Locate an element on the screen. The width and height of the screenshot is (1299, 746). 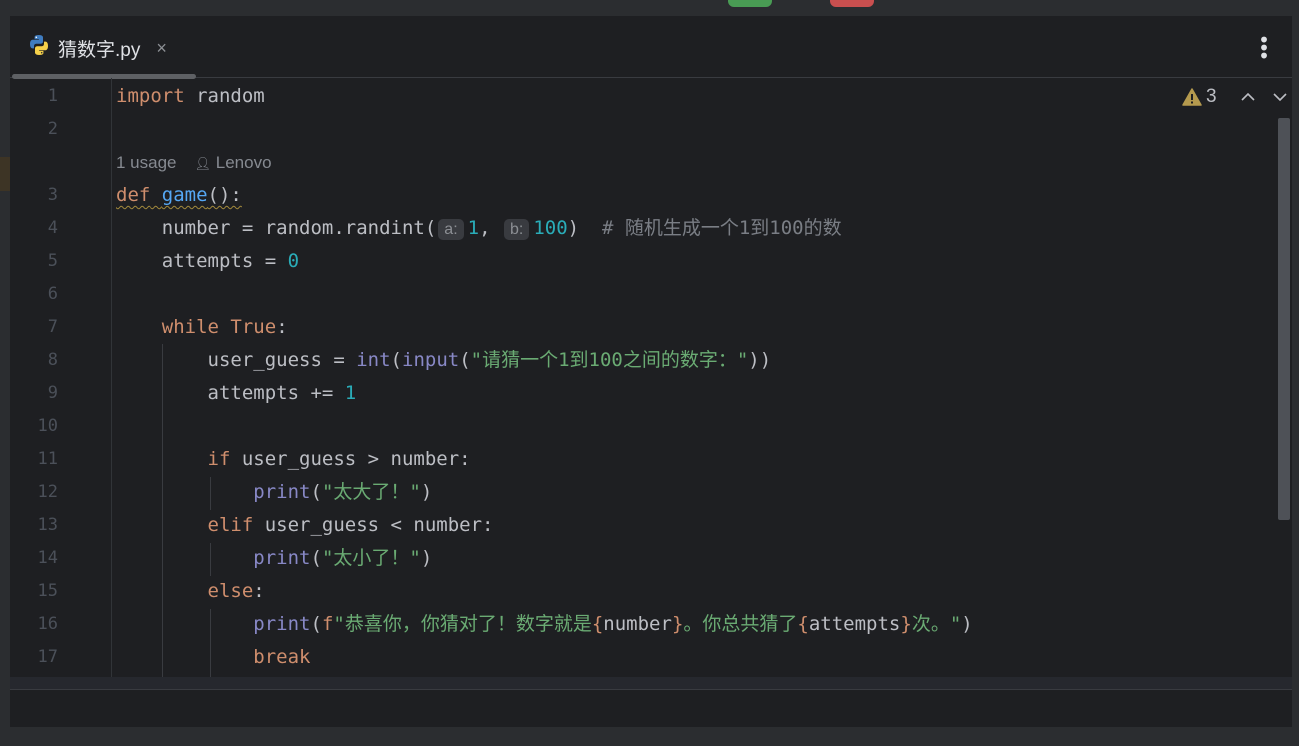
code-line: 1 import random is located at coordinates (641, 96).